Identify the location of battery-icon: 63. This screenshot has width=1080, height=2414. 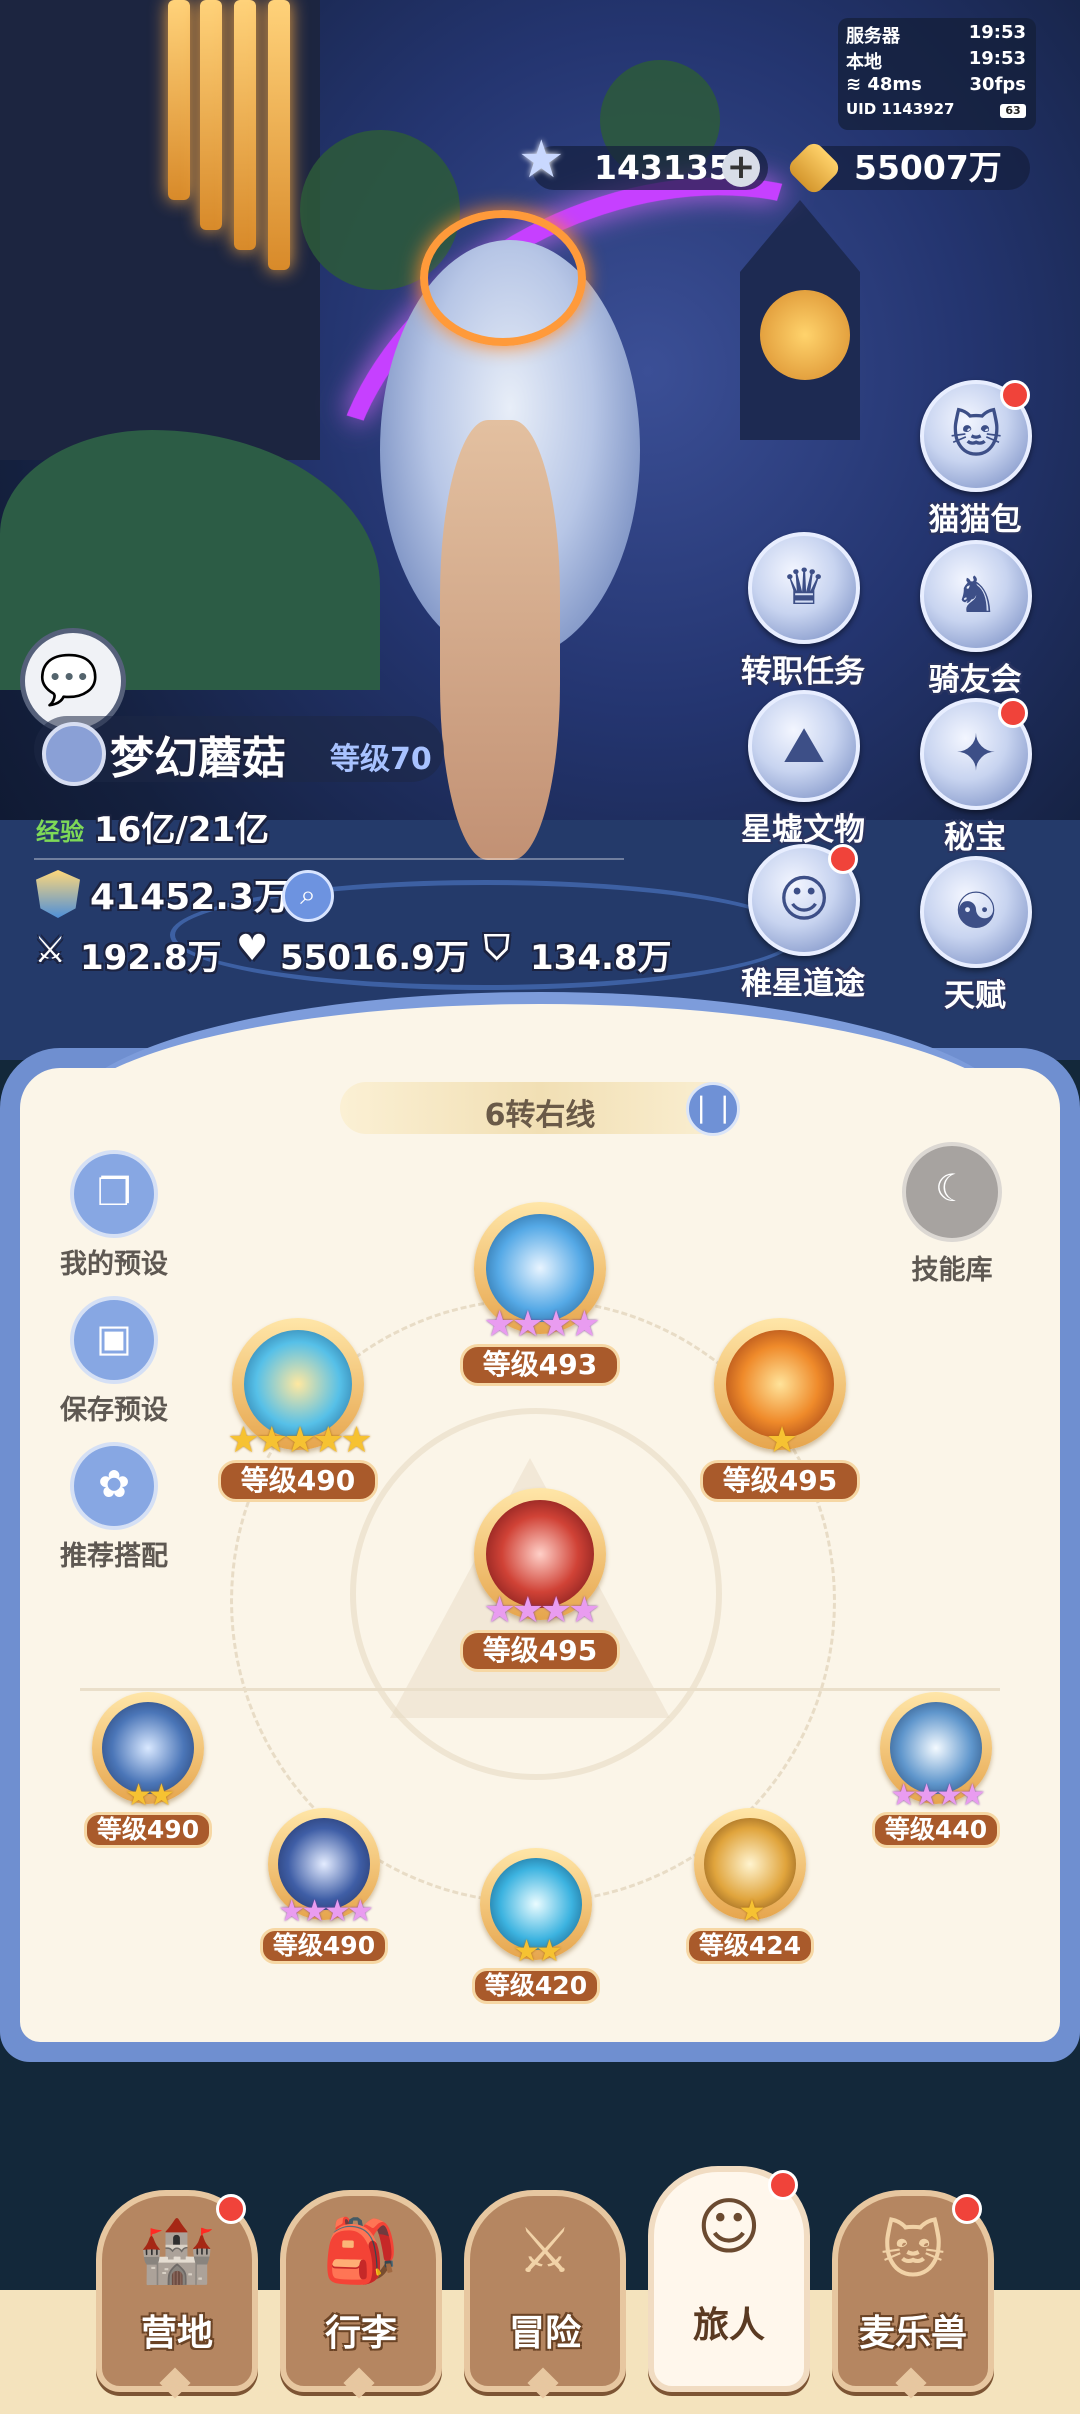
(1013, 111).